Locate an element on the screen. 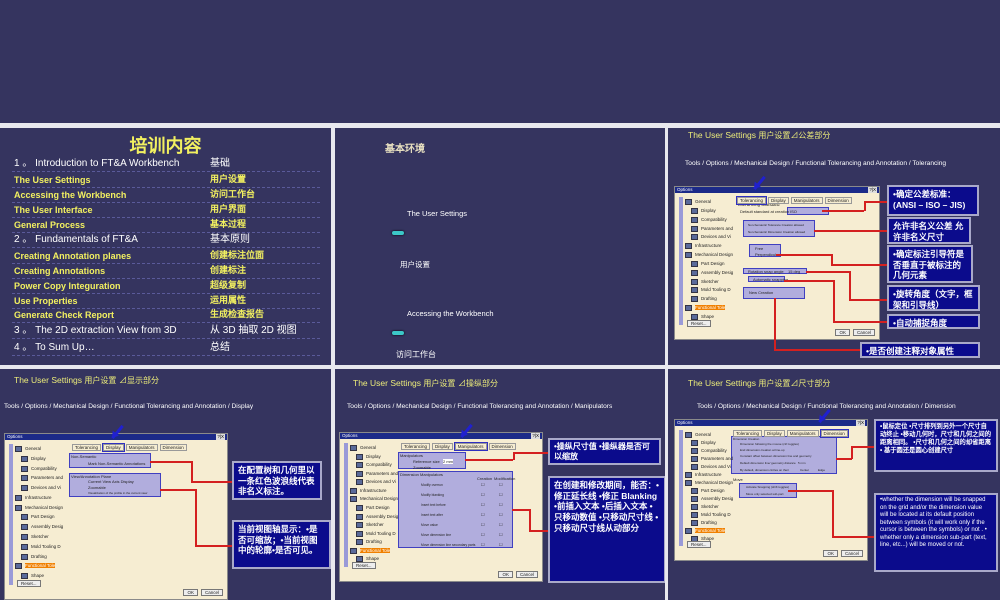 This screenshot has width=1000, height=600. toc-row: Creating Annotations 创建标注 is located at coordinates (166, 271).